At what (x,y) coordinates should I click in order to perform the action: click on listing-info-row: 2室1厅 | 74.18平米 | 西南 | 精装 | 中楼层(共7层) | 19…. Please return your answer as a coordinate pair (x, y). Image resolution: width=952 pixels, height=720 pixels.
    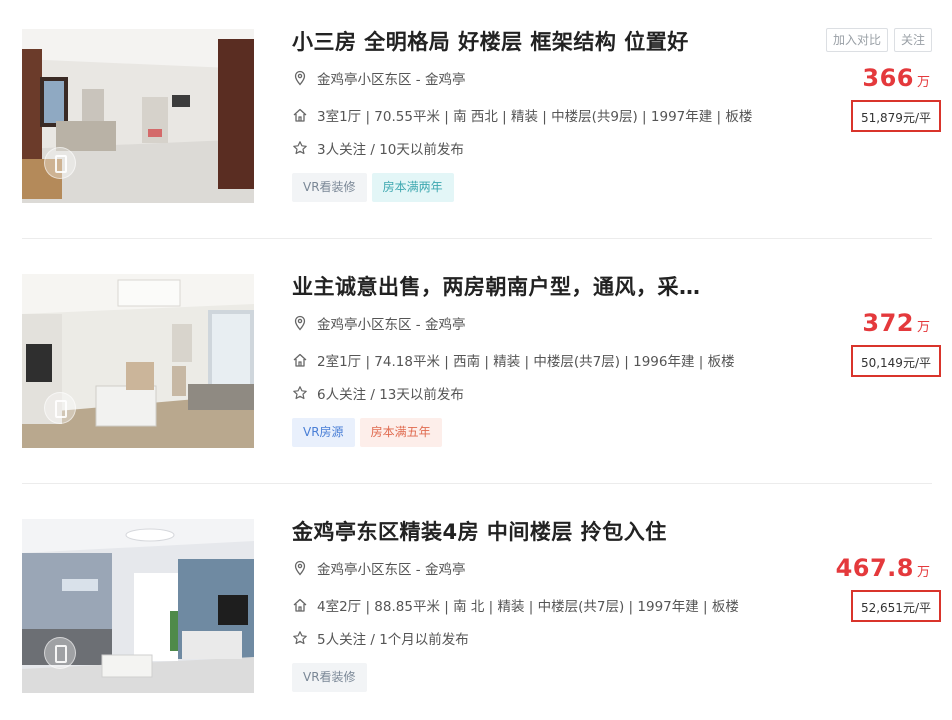
    Looking at the image, I should click on (513, 360).